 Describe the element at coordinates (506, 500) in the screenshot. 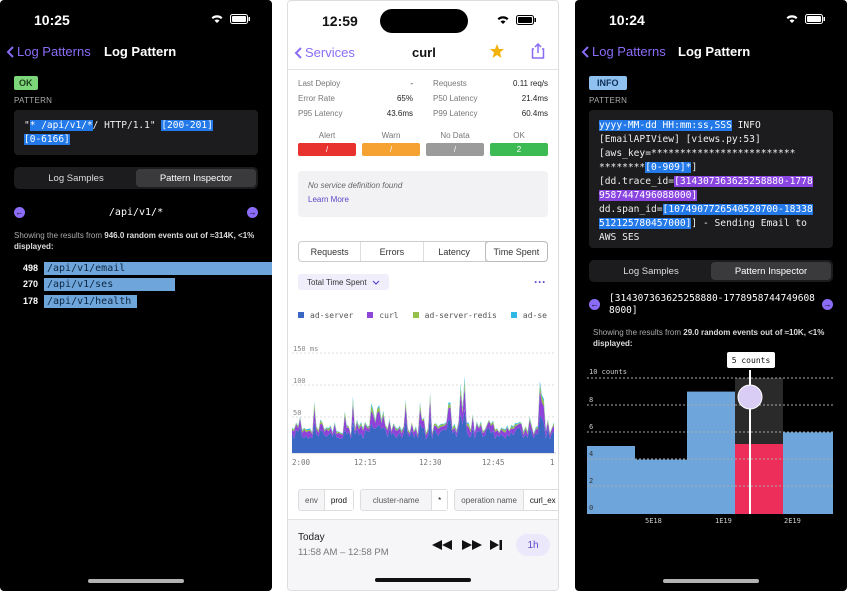

I see `filter-operation-name: operation name curl_ex` at that location.